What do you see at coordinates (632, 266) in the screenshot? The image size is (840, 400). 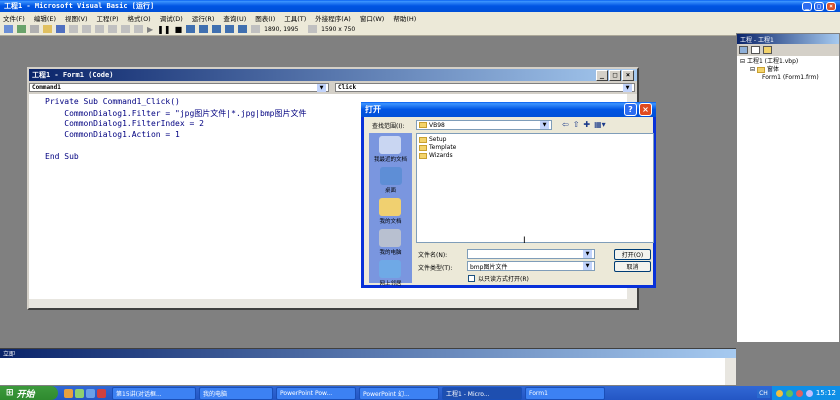 I see `cancel-button: 取消` at bounding box center [632, 266].